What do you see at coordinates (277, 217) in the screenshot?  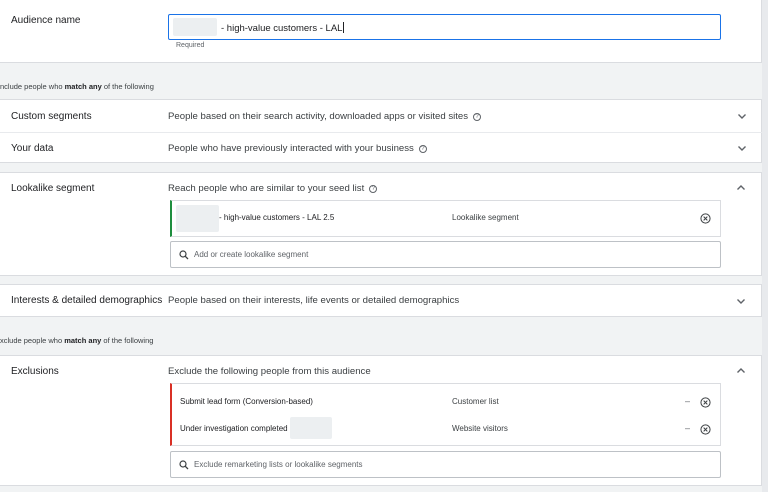 I see `lookalike-selected-name: - high-value customers - LAL 2.5` at bounding box center [277, 217].